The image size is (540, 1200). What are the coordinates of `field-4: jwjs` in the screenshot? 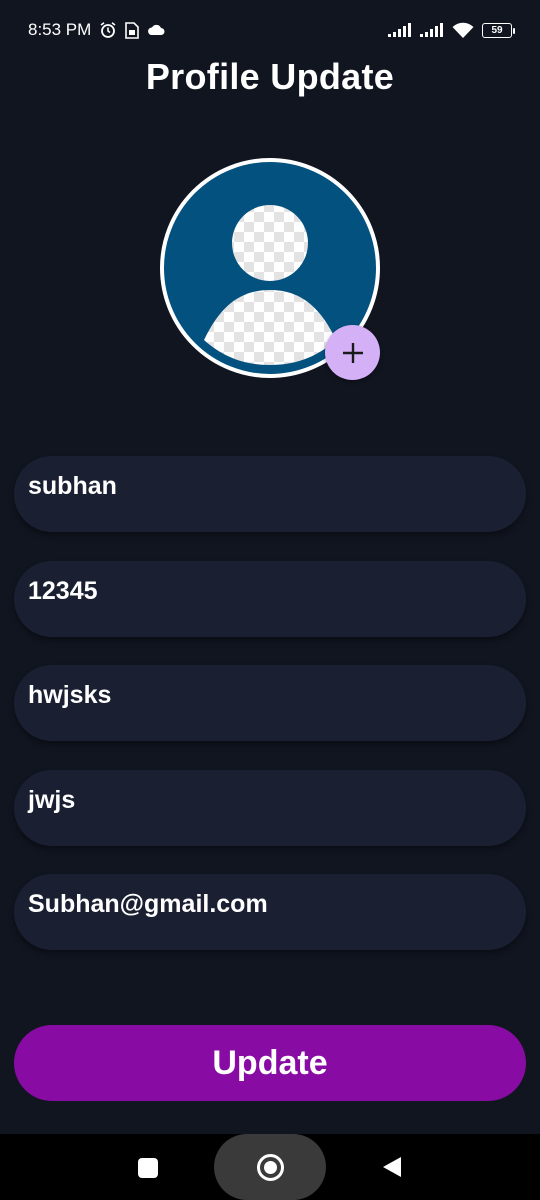 It's located at (270, 808).